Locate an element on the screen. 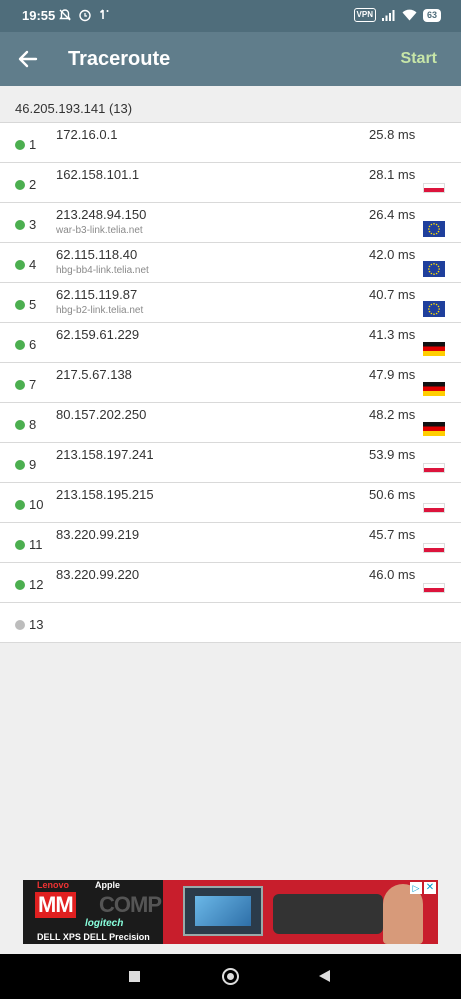  hop-number: 13 is located at coordinates (36, 624).